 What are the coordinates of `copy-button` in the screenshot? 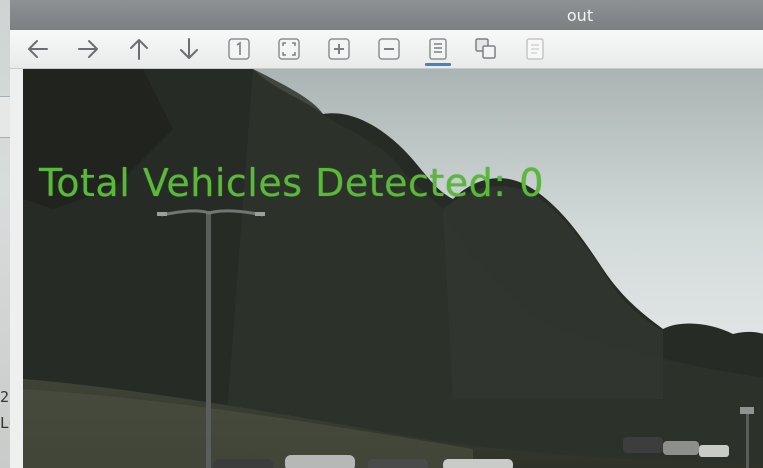 It's located at (486, 49).